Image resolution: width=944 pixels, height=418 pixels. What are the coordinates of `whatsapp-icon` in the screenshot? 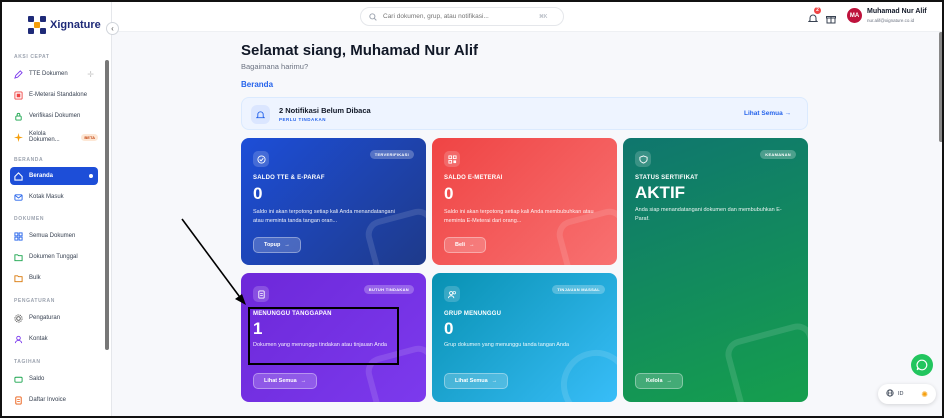 It's located at (922, 365).